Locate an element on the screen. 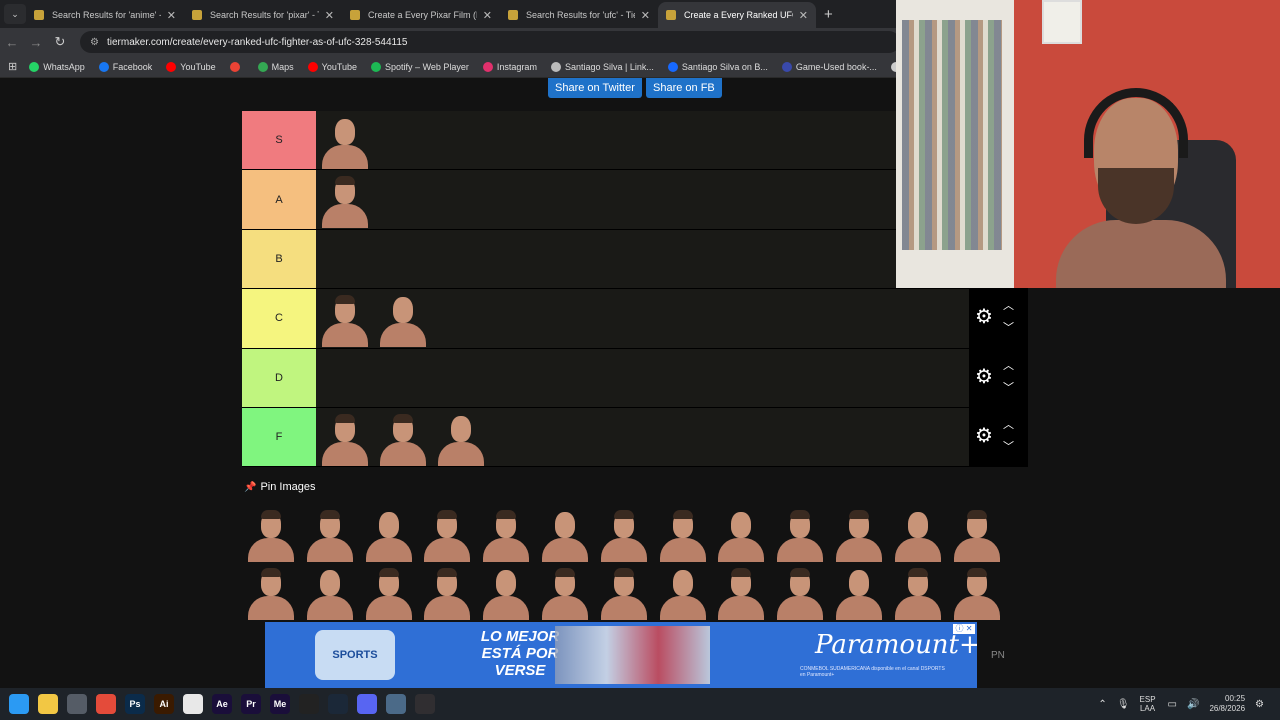 The height and width of the screenshot is (720, 1280). capcut-icon is located at coordinates (309, 704).